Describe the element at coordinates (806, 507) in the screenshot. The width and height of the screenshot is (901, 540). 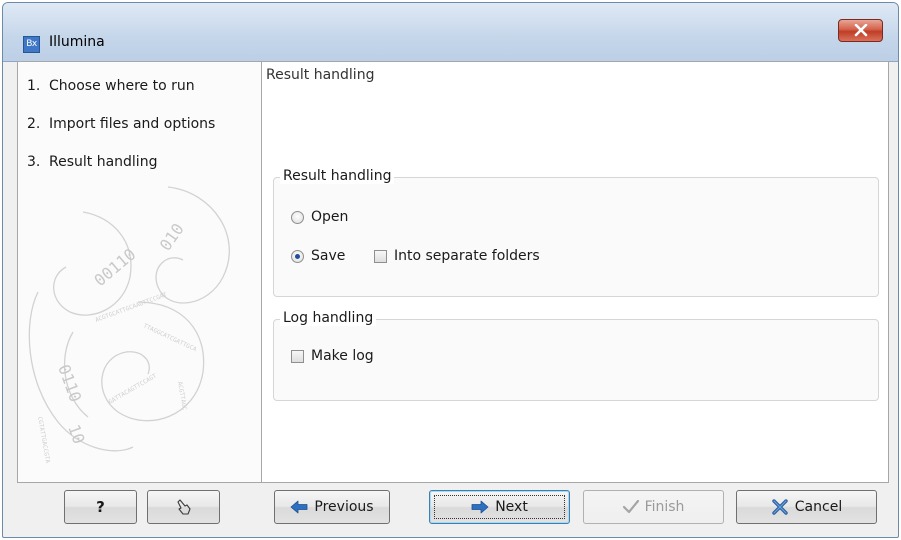
I see `cancel-button: Cancel` at that location.